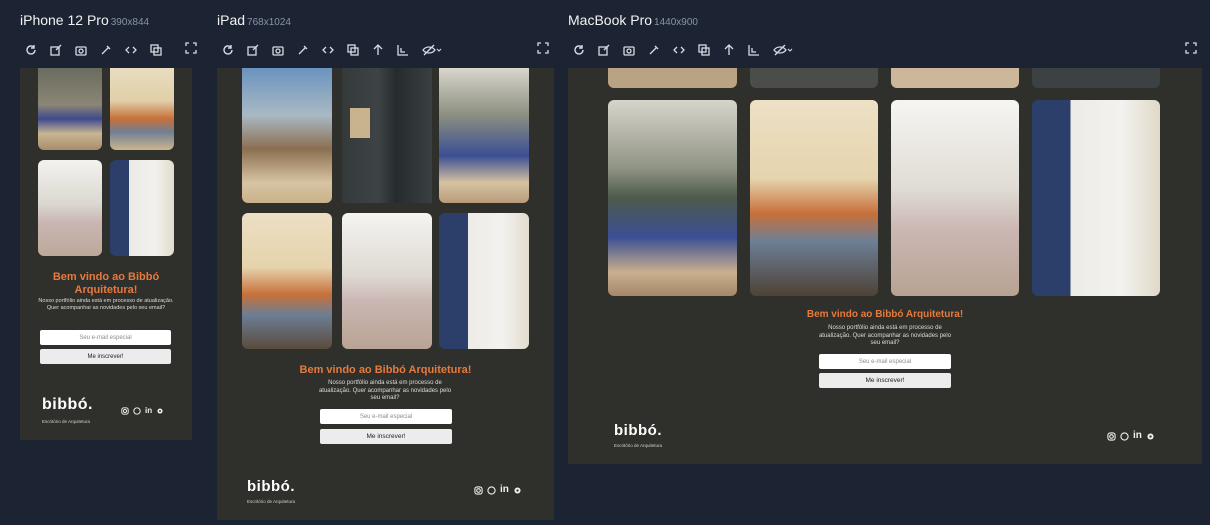 The image size is (1210, 525). Describe the element at coordinates (64, 20) in the screenshot. I see `device-name: iPhone 12 Pro` at that location.